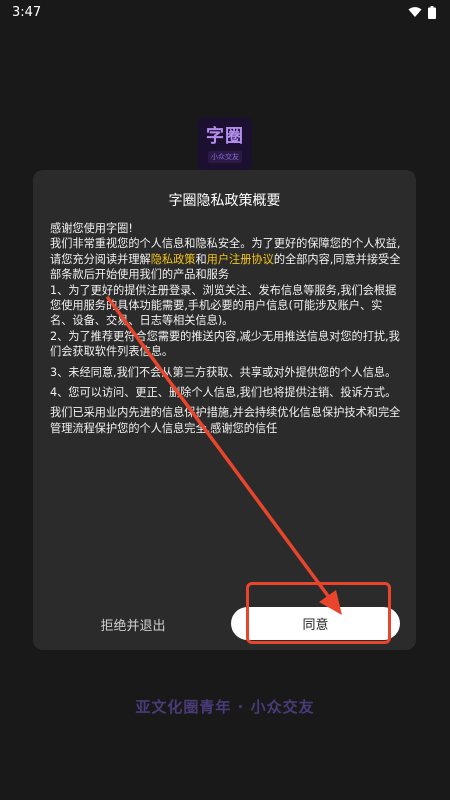 Image resolution: width=450 pixels, height=800 pixels. What do you see at coordinates (91, 228) in the screenshot?
I see `greeting-text: 感谢您使用字圈!` at bounding box center [91, 228].